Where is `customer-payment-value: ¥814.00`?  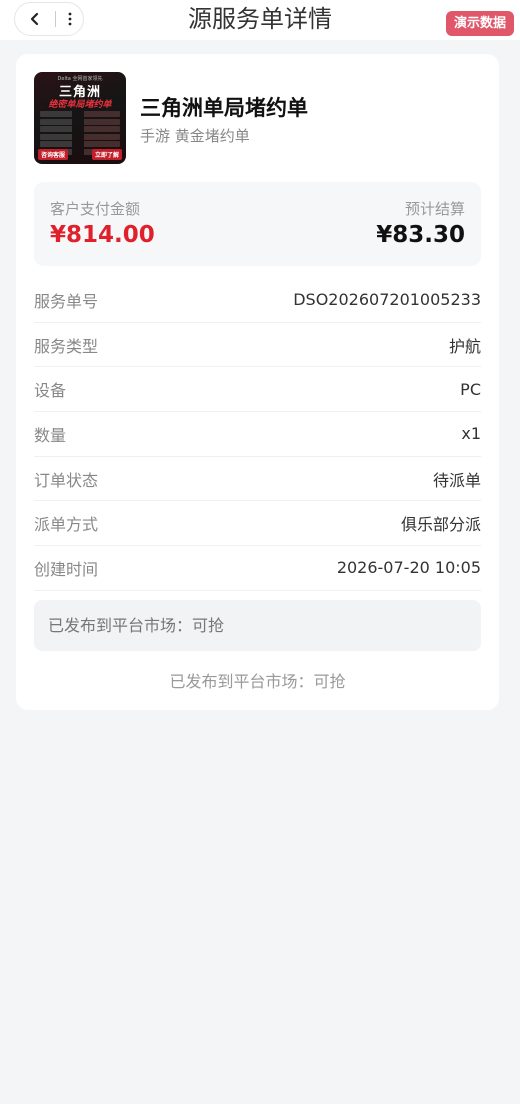
customer-payment-value: ¥814.00 is located at coordinates (102, 235).